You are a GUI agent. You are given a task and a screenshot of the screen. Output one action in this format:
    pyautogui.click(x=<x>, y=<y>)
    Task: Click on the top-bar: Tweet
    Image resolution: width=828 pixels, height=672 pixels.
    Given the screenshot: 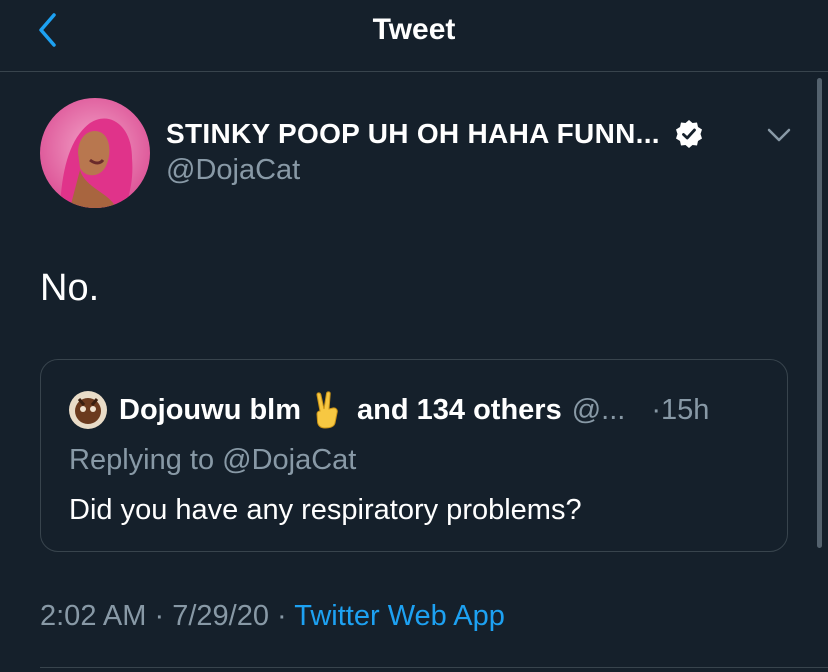 What is the action you would take?
    pyautogui.click(x=414, y=36)
    